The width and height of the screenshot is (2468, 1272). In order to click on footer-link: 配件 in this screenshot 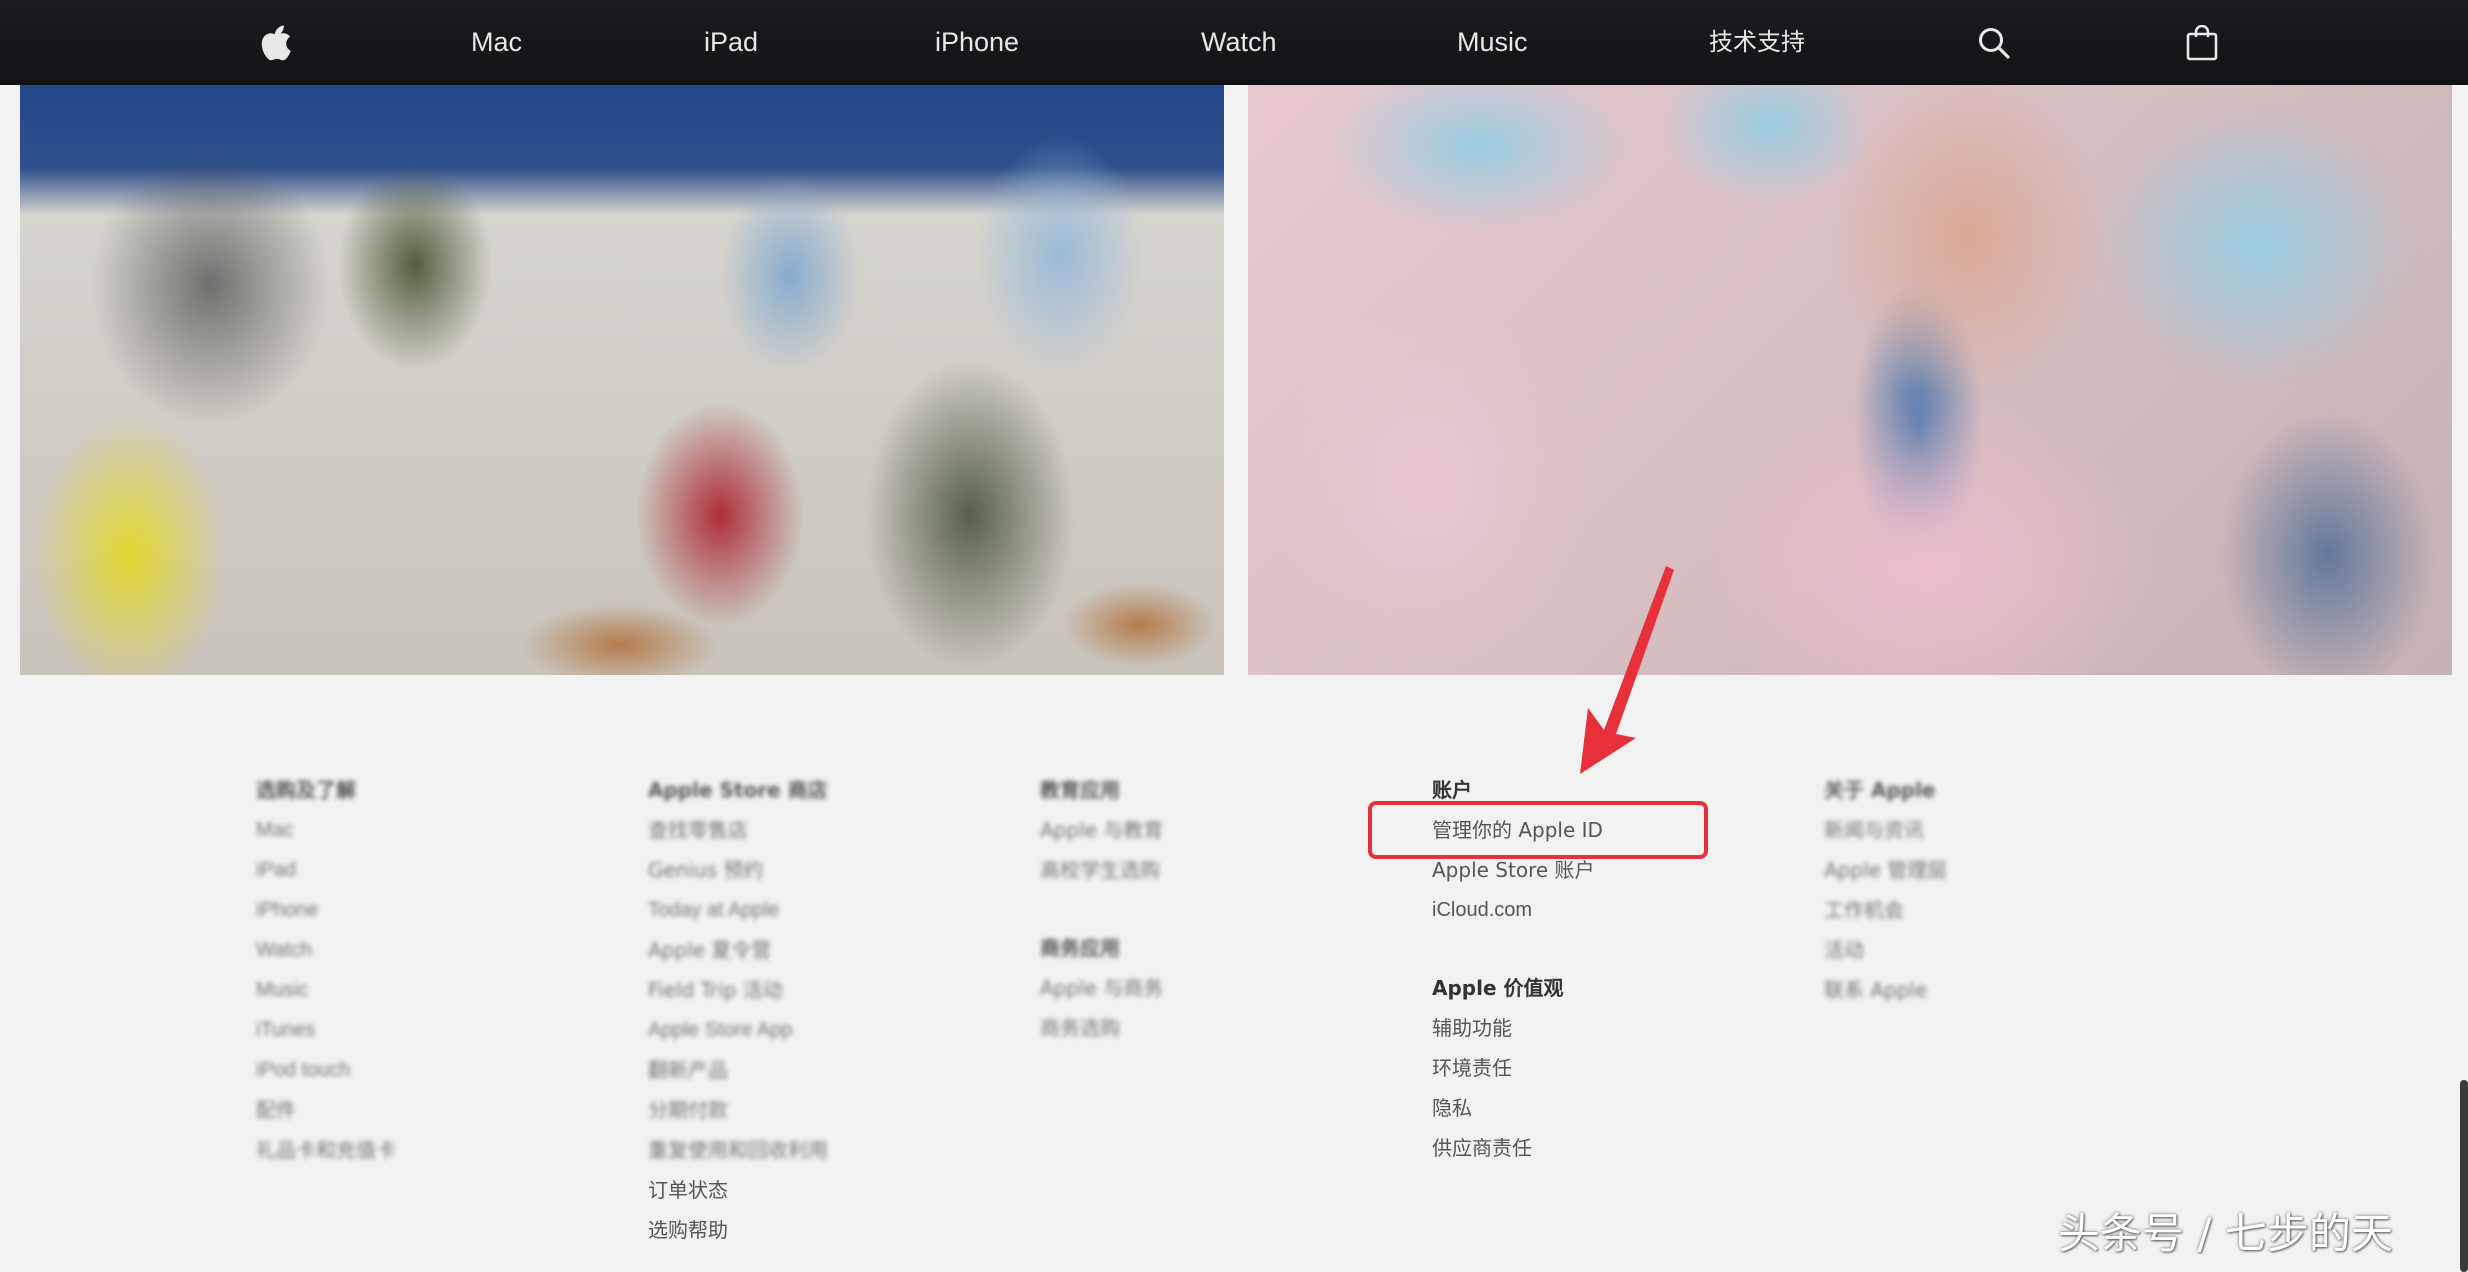, I will do `click(326, 1110)`.